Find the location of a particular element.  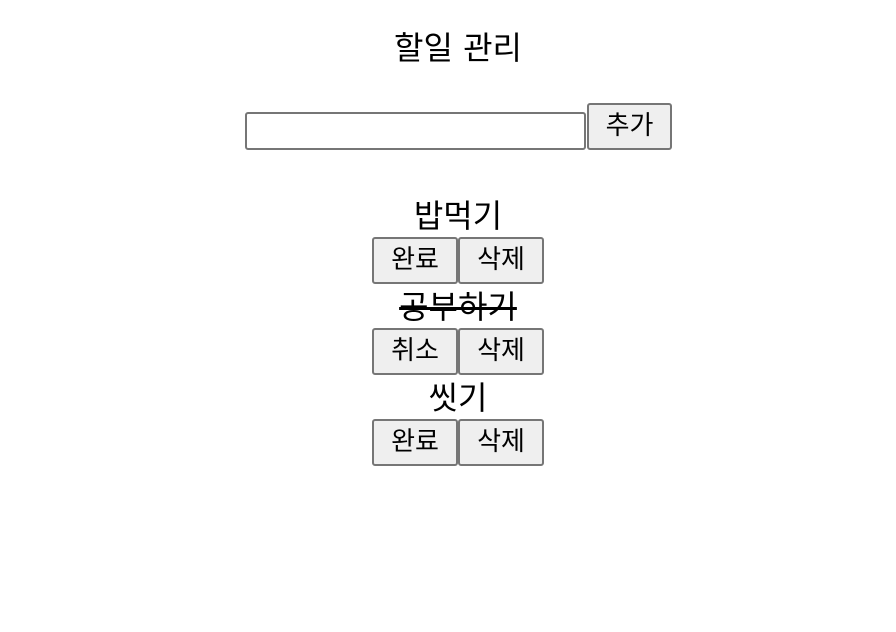

page-title: 할일 관리 is located at coordinates (458, 48).